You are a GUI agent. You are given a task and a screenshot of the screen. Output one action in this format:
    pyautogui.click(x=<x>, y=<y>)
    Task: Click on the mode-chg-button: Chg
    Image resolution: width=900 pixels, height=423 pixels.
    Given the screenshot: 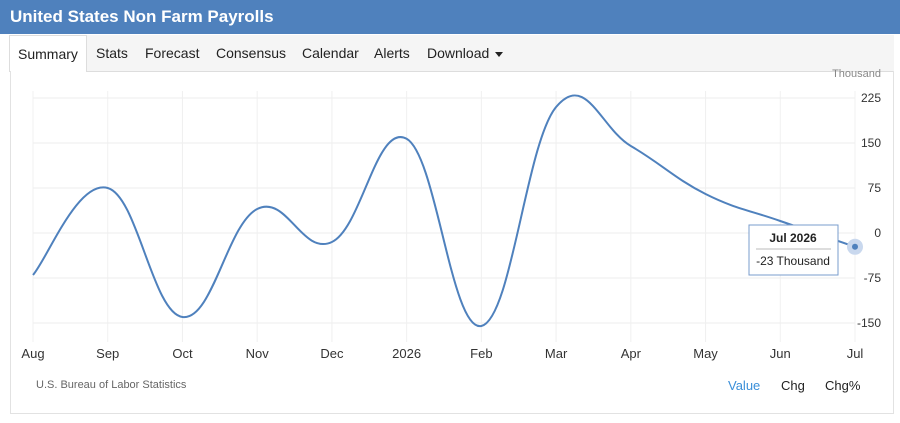 What is the action you would take?
    pyautogui.click(x=793, y=385)
    